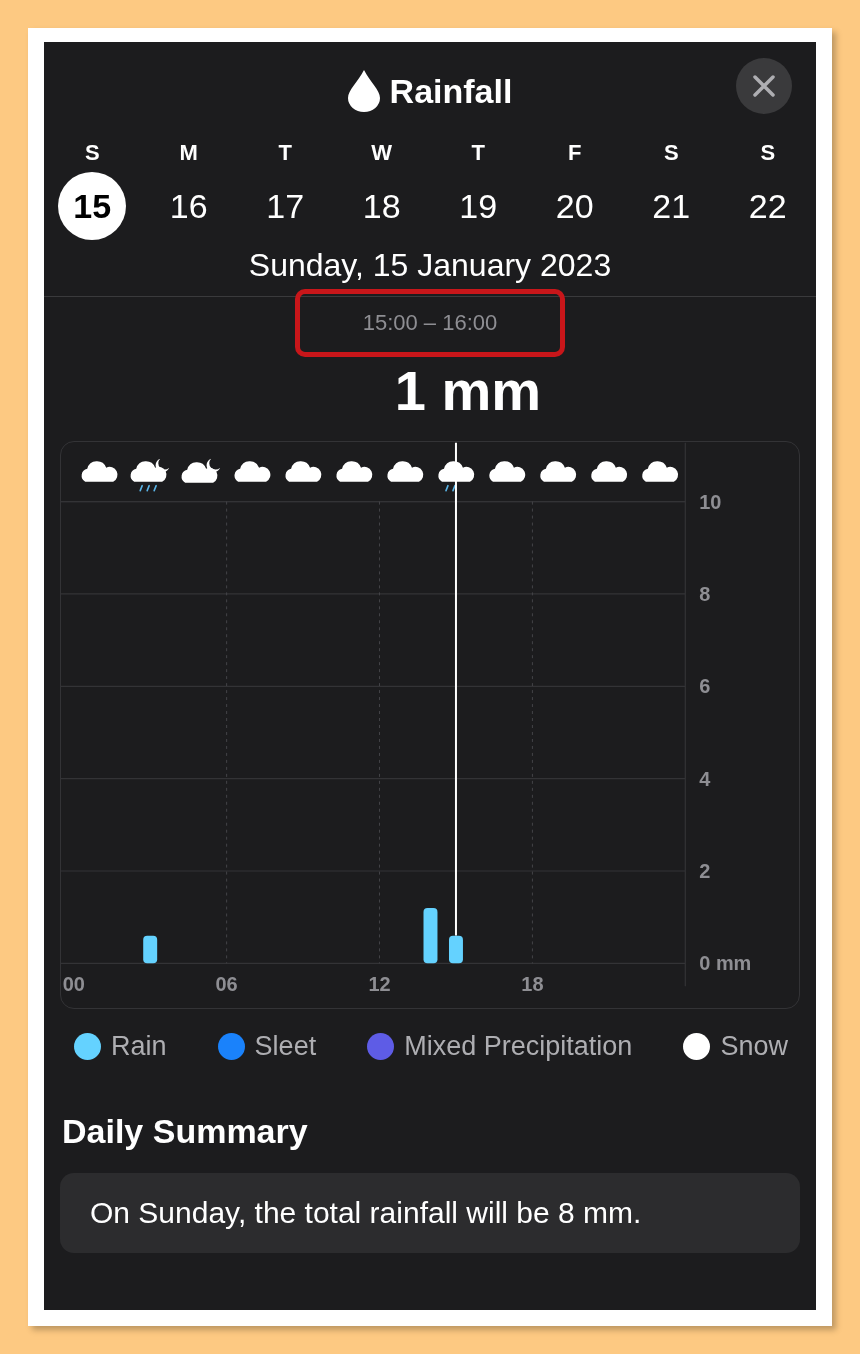 The height and width of the screenshot is (1354, 860). I want to click on weekday-label: M, so click(188, 153).